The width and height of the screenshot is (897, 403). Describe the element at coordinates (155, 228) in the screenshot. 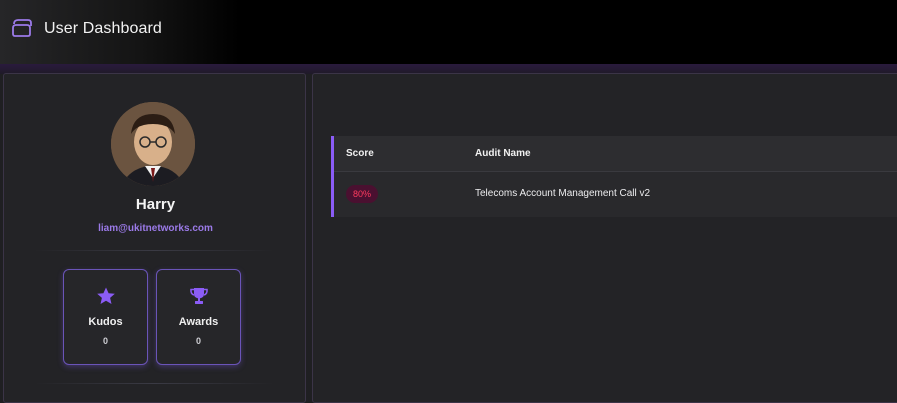

I see `user-email-link: liam@ukitnetworks.com` at that location.